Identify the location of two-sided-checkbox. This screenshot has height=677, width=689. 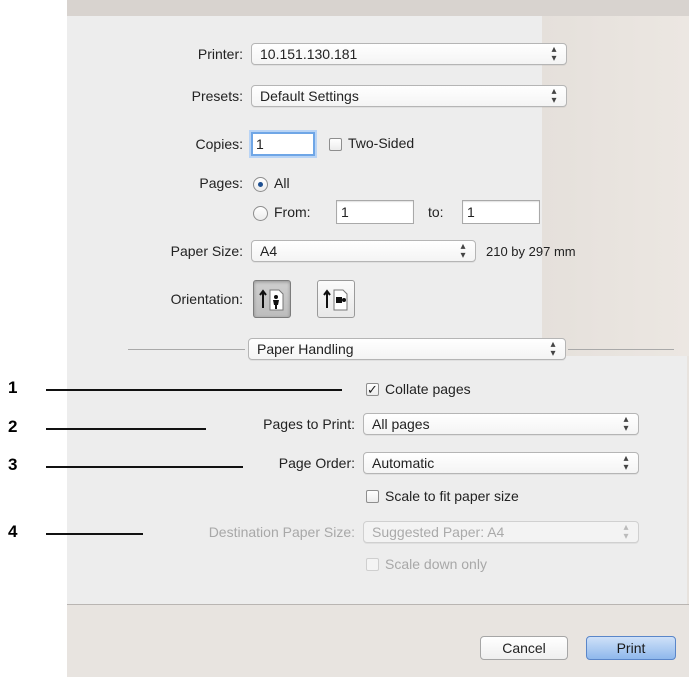
(335, 144).